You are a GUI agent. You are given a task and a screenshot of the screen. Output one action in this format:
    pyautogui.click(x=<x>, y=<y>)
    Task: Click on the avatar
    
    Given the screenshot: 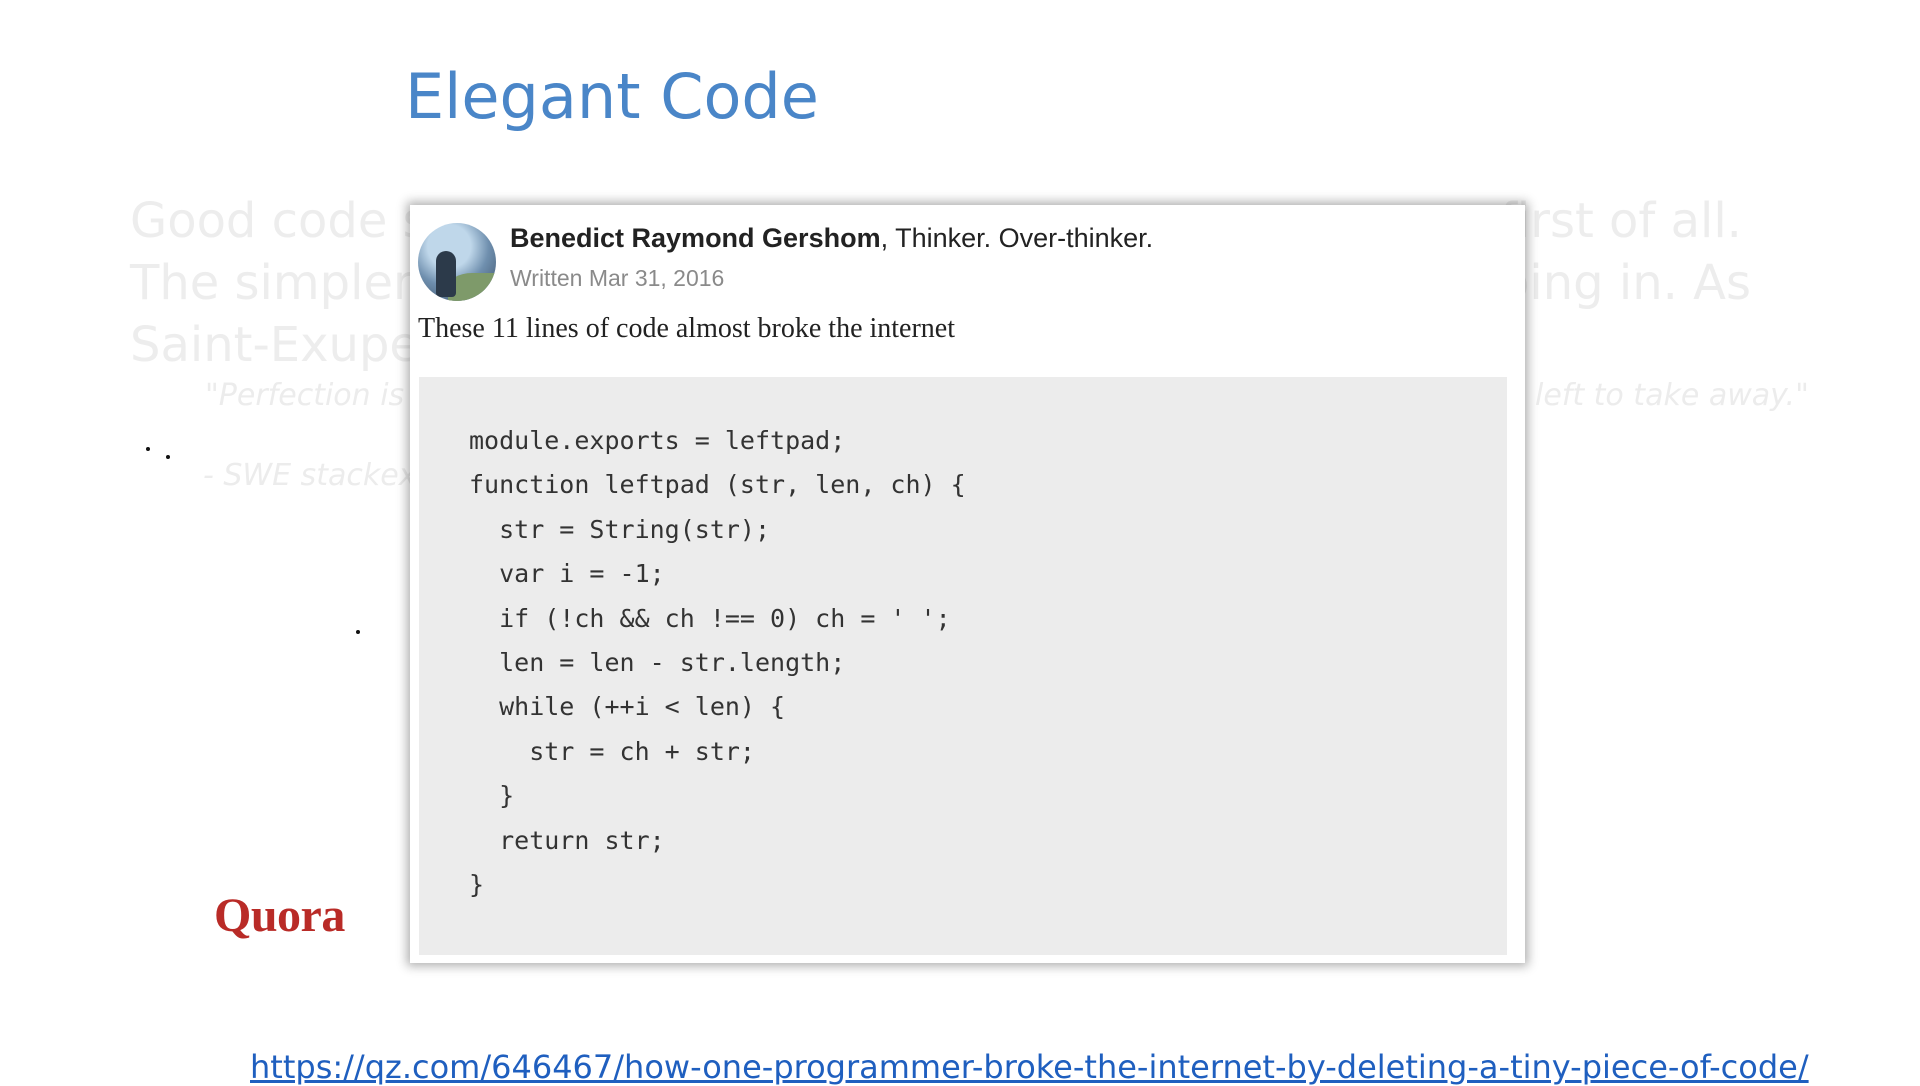 What is the action you would take?
    pyautogui.click(x=457, y=262)
    